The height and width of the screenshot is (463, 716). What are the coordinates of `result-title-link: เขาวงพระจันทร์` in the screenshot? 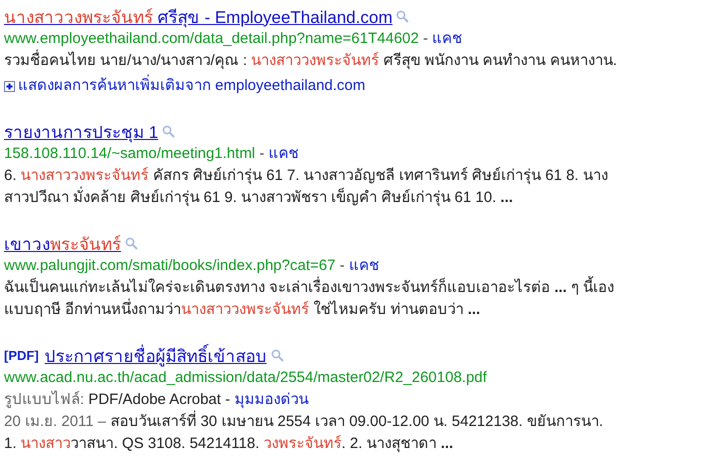 It's located at (62, 243).